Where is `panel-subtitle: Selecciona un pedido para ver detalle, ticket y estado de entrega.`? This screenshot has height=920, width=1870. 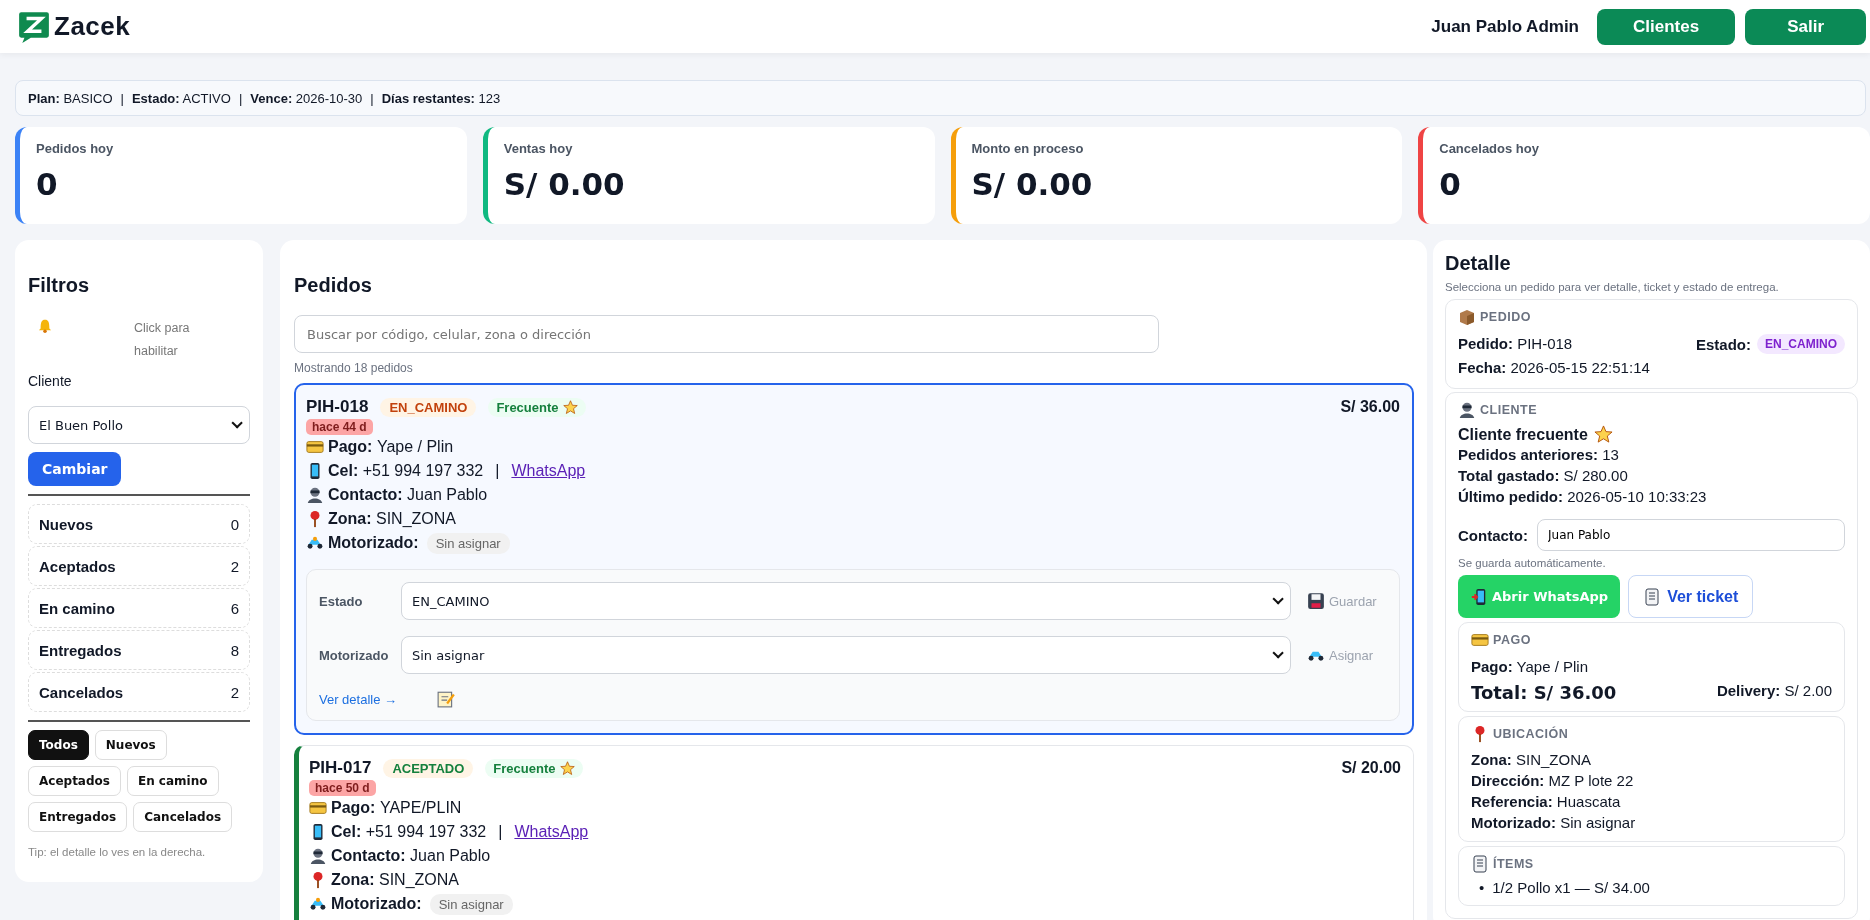 panel-subtitle: Selecciona un pedido para ver detalle, ticket y estado de entrega. is located at coordinates (1612, 287).